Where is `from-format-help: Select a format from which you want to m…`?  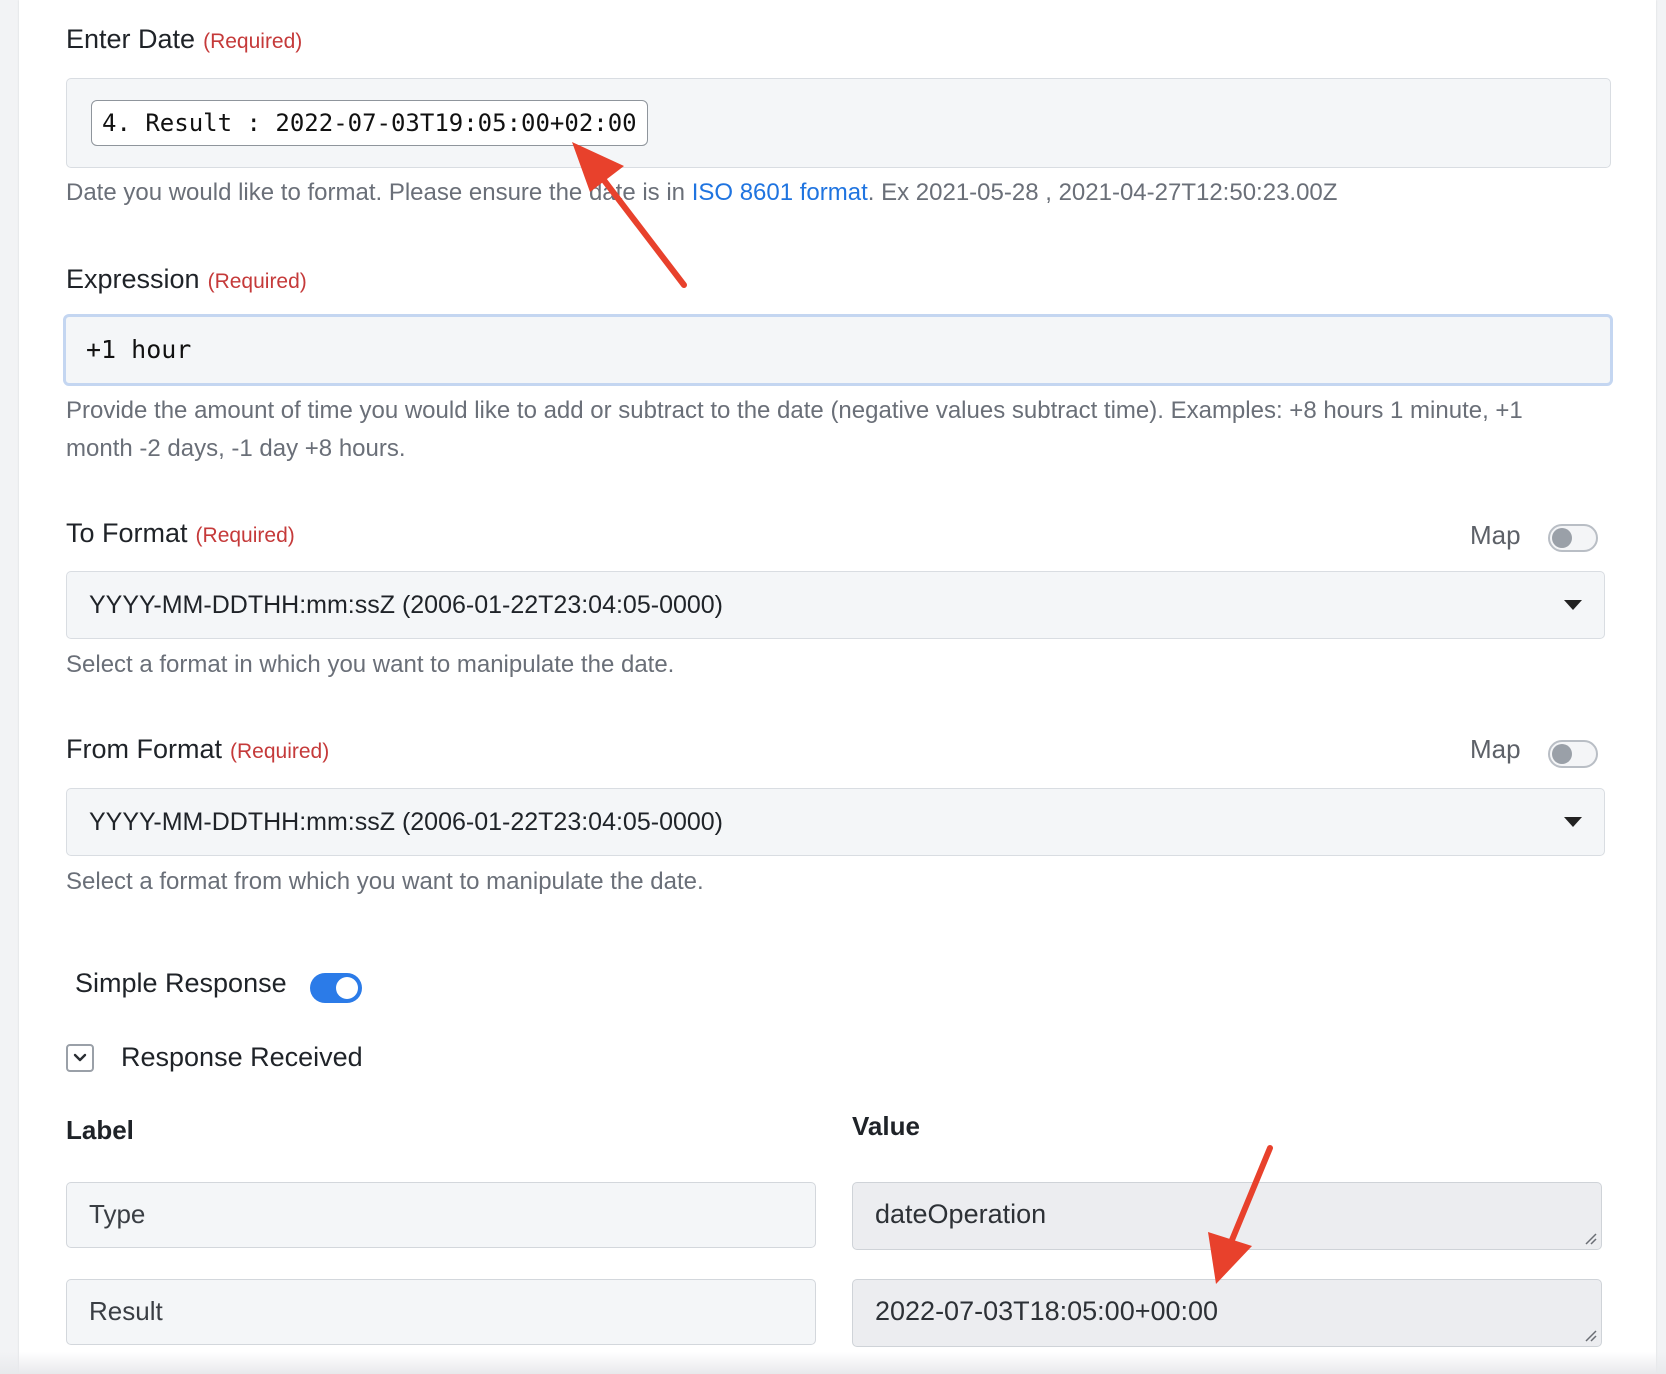 from-format-help: Select a format from which you want to m… is located at coordinates (385, 881).